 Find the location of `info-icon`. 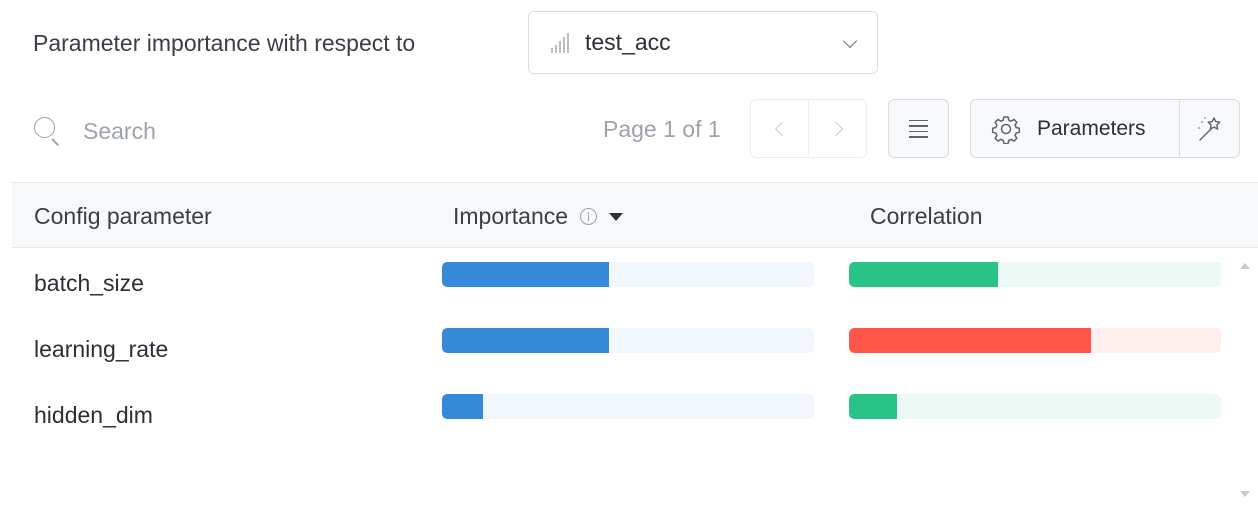

info-icon is located at coordinates (589, 216).